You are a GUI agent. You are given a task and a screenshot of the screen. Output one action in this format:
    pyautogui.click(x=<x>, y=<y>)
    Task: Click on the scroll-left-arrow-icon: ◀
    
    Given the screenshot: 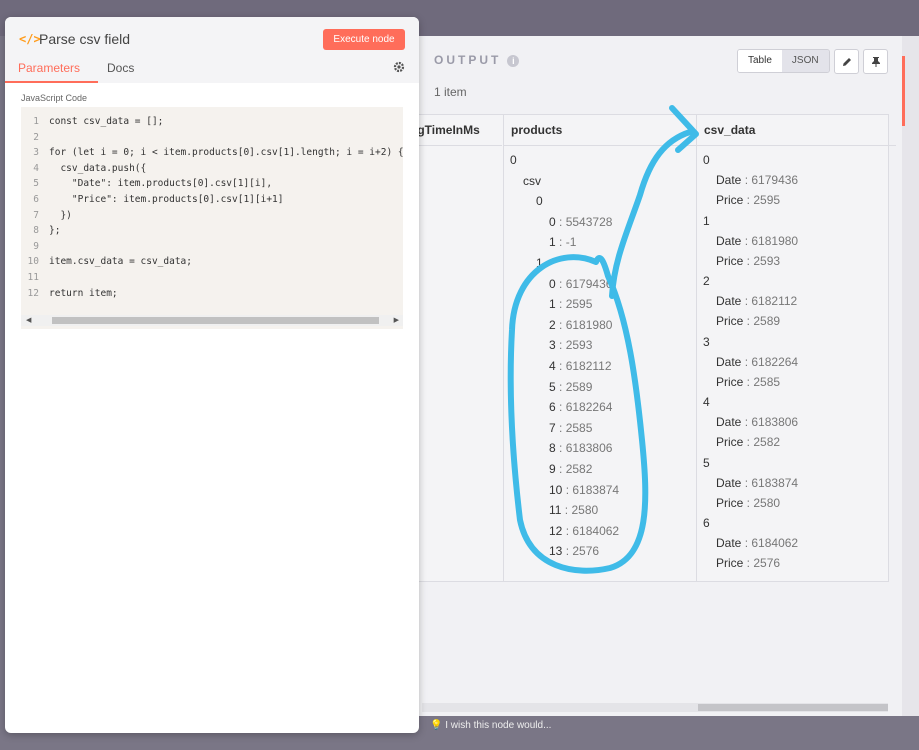 What is the action you would take?
    pyautogui.click(x=28, y=320)
    